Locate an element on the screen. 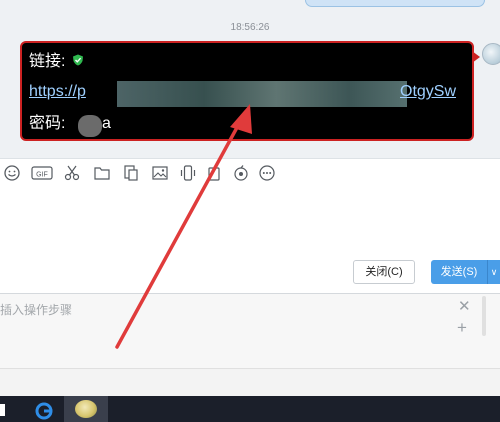  phone-shake-icon is located at coordinates (188, 173).